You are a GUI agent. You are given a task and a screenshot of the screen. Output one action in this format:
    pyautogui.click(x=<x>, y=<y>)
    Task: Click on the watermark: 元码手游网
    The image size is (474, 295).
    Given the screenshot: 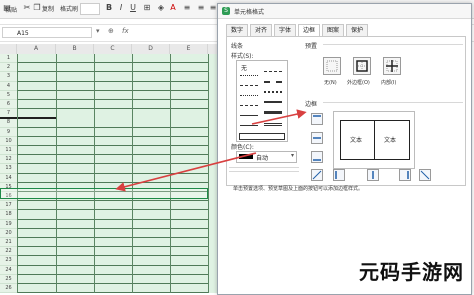 What is the action you would take?
    pyautogui.click(x=411, y=272)
    